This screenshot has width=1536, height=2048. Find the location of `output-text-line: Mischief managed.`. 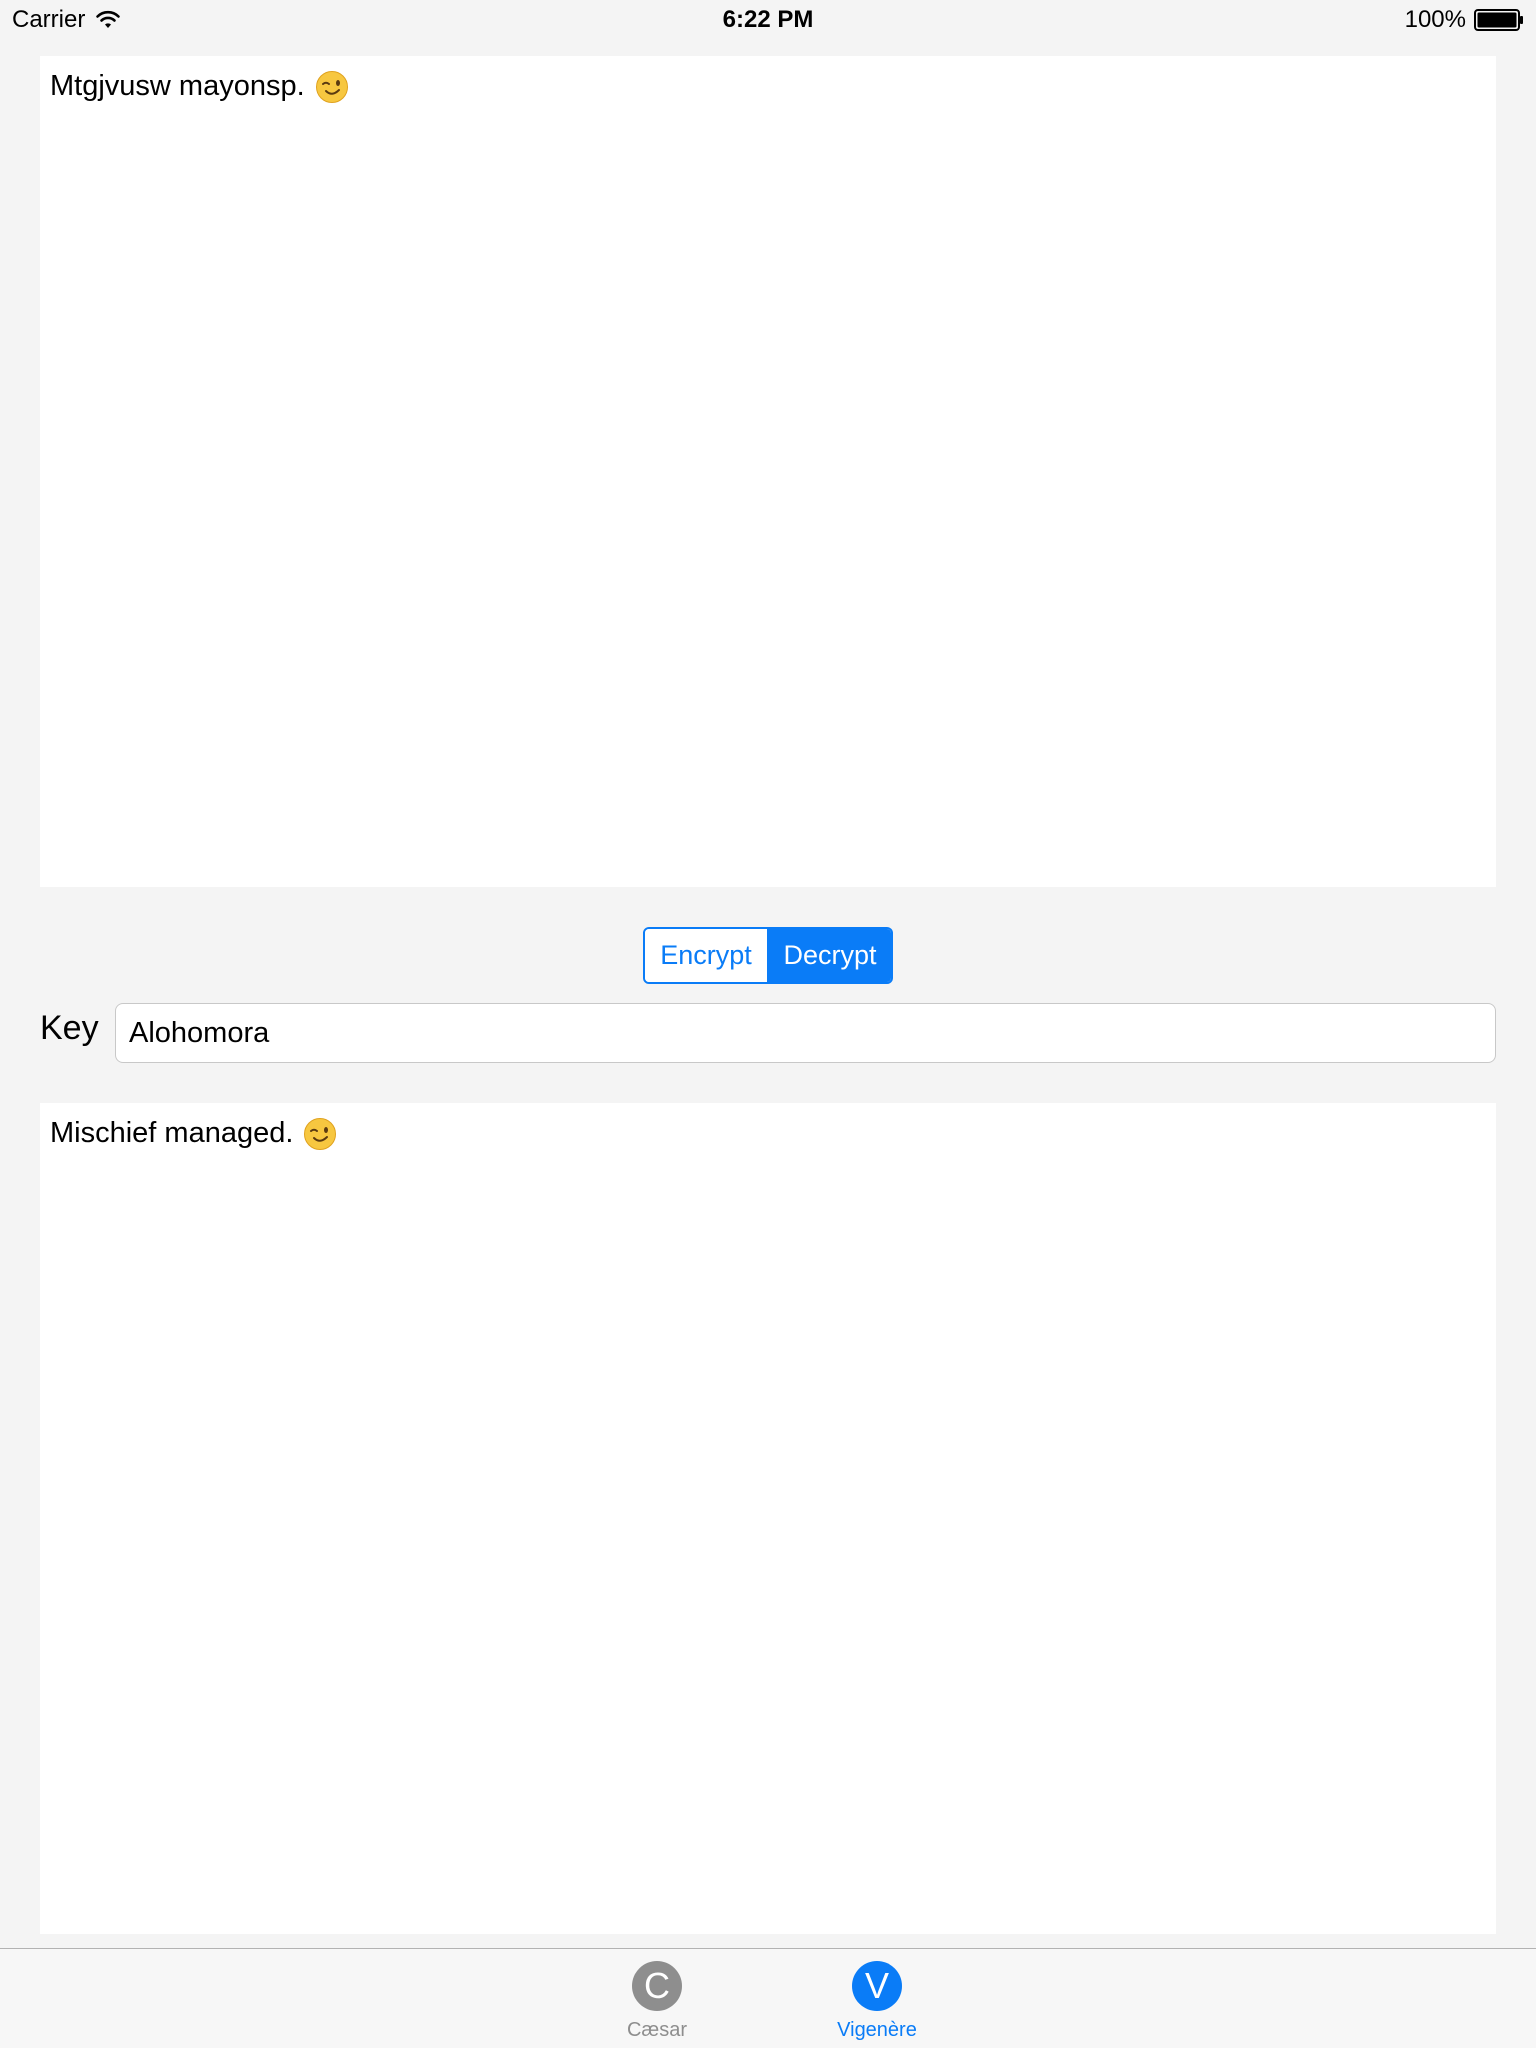

output-text-line: Mischief managed. is located at coordinates (768, 1134).